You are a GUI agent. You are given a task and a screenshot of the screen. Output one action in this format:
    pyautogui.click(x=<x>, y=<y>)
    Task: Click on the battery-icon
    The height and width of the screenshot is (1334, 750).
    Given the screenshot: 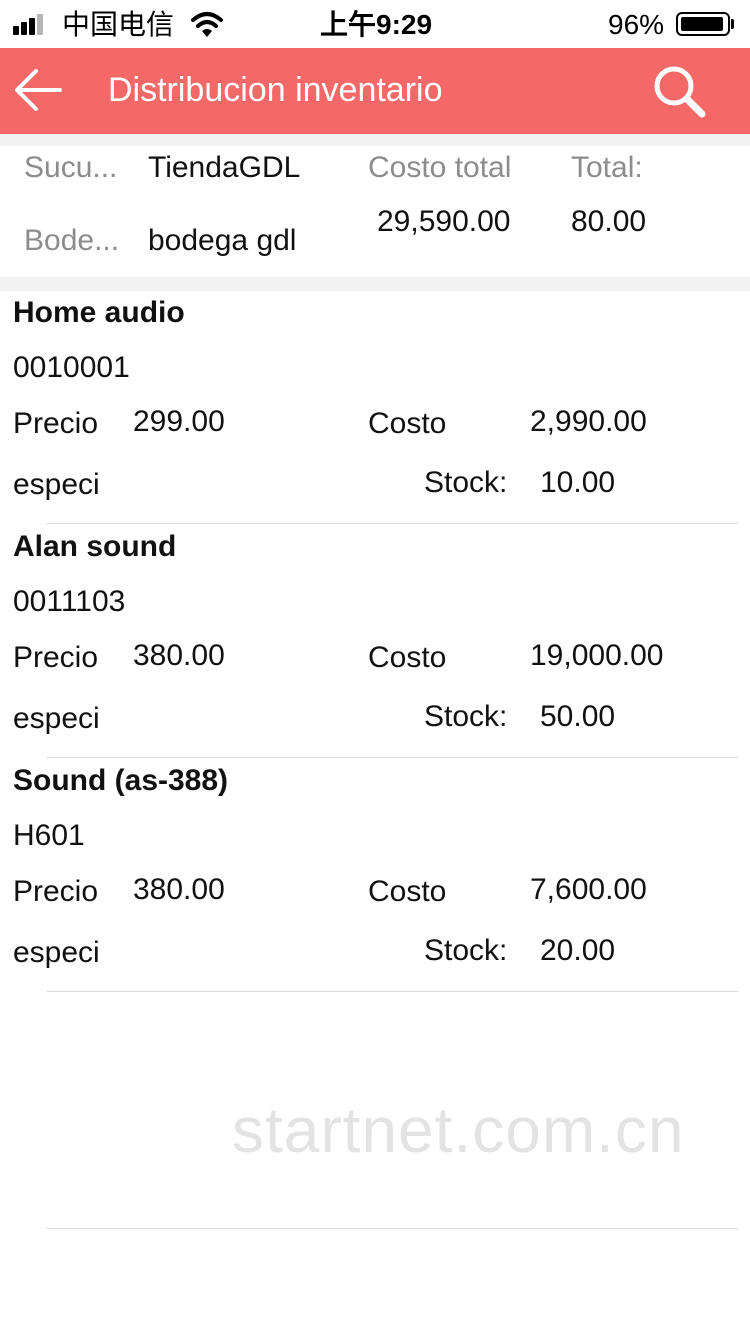 What is the action you would take?
    pyautogui.click(x=703, y=24)
    